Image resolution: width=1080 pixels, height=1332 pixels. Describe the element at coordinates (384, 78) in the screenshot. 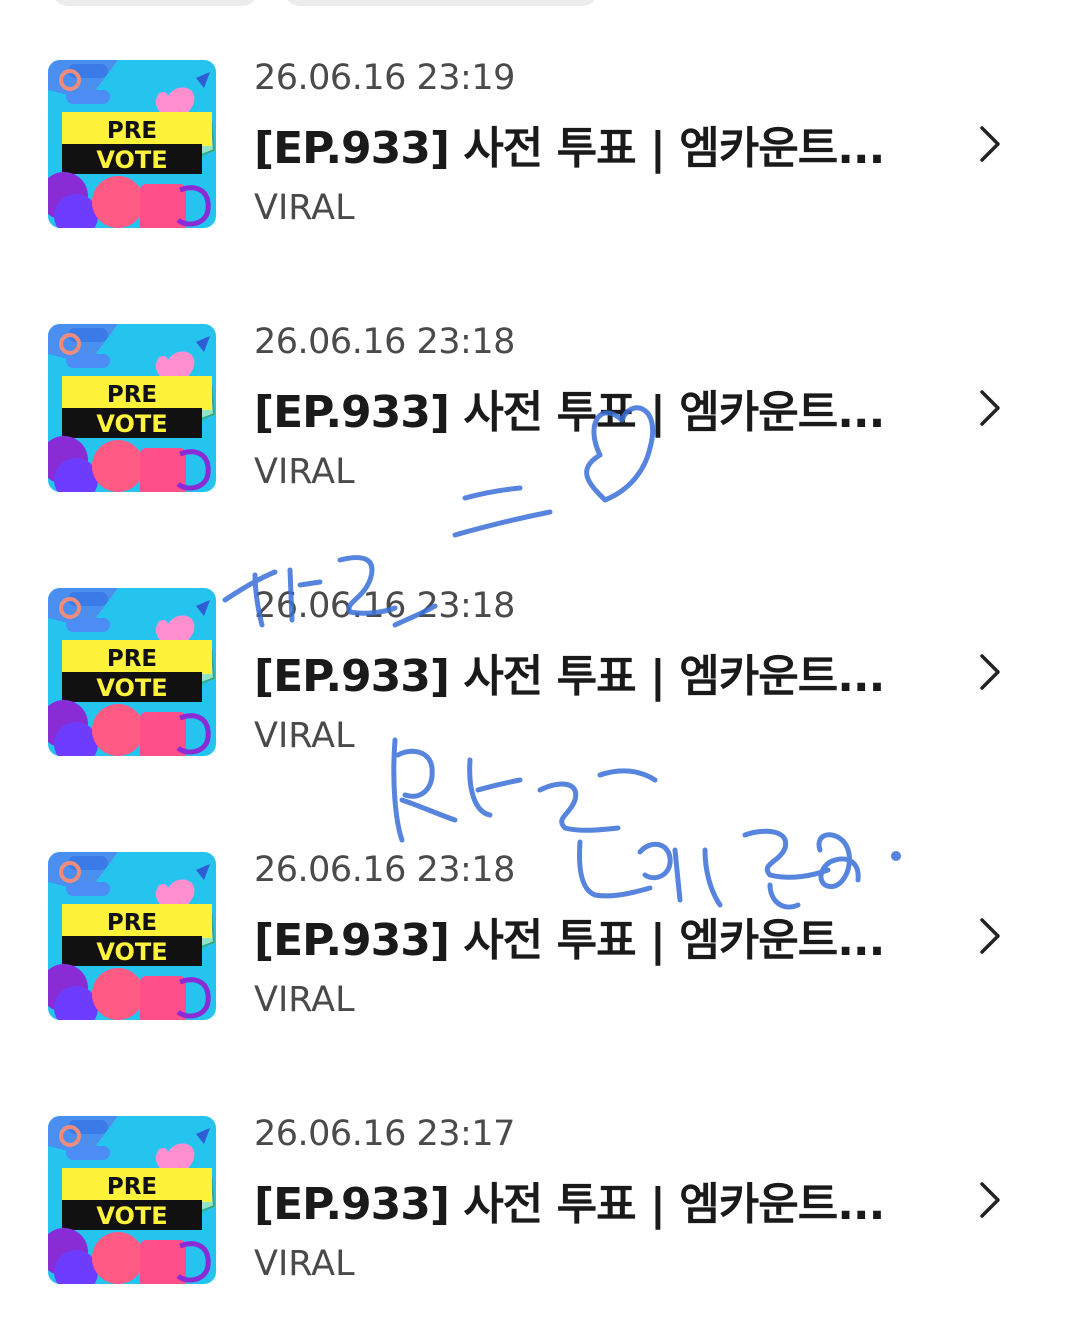

I see `episode-date: 26.06.16 23:19` at that location.